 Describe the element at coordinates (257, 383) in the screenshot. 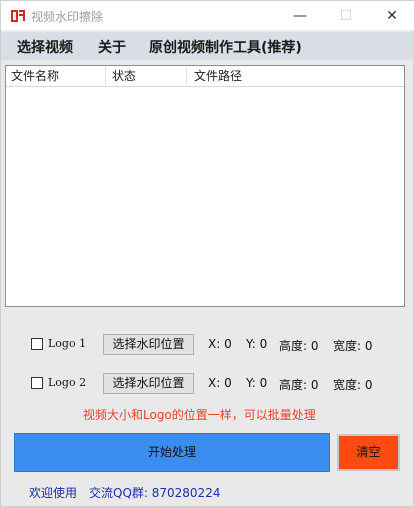

I see `logo2-y-value: Y: 0` at that location.